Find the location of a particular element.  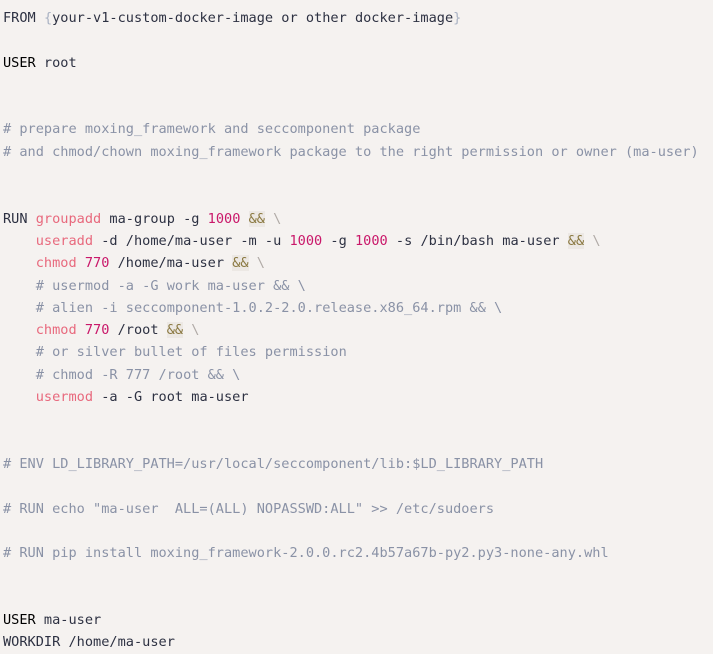

token-comment: # chmod -R 777 /root && \ is located at coordinates (138, 374).